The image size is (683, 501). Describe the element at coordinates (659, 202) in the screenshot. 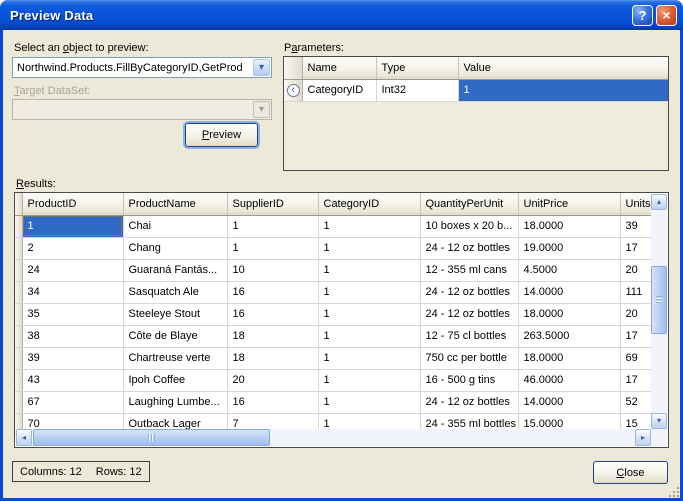

I see `scroll-up-button: ▴` at that location.